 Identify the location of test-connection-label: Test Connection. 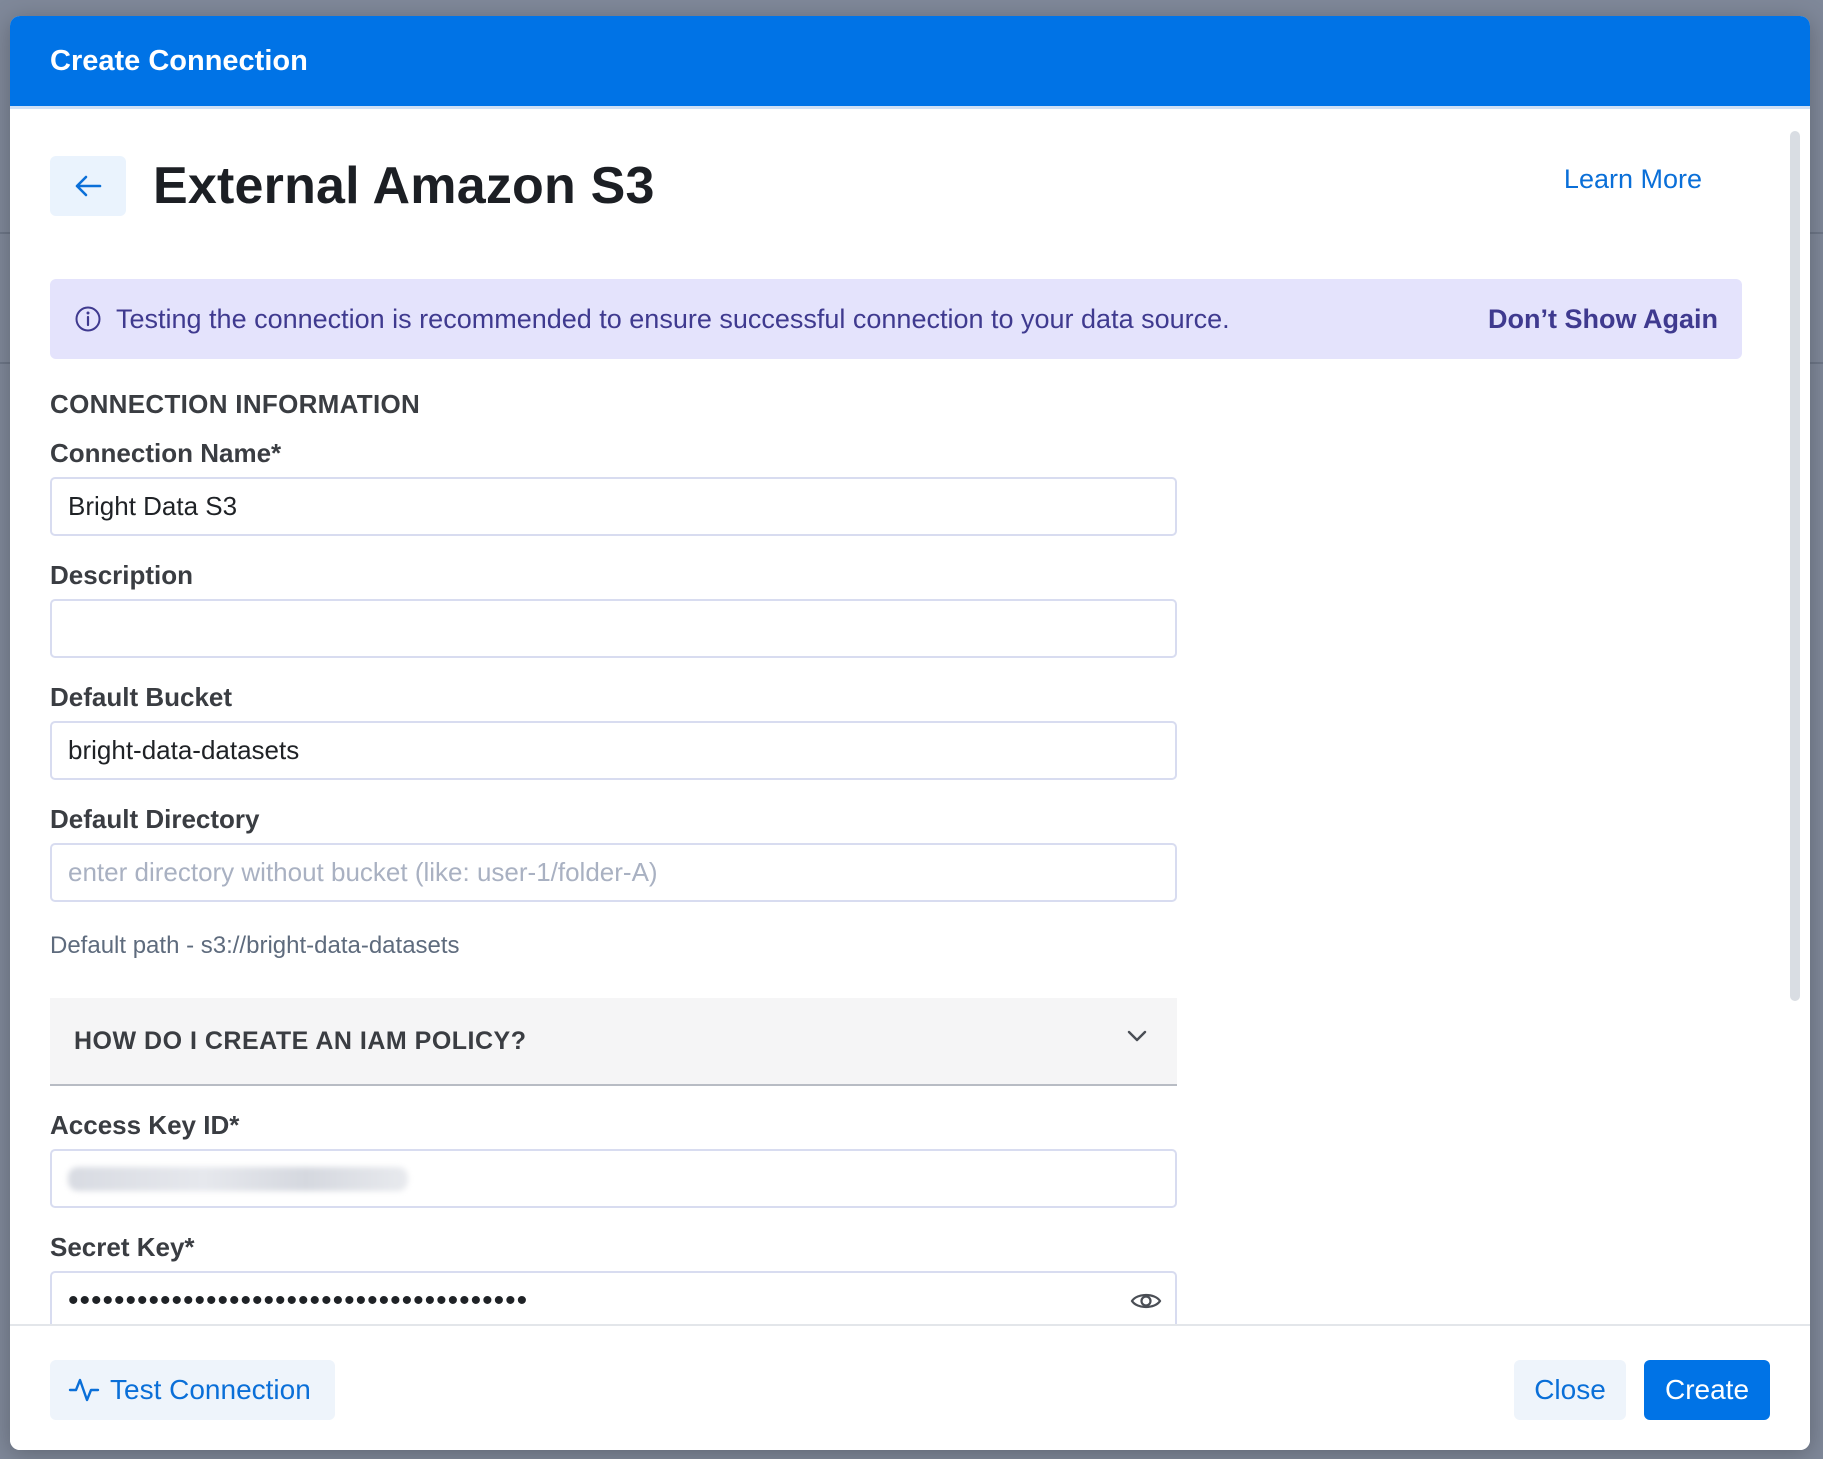
(210, 1389).